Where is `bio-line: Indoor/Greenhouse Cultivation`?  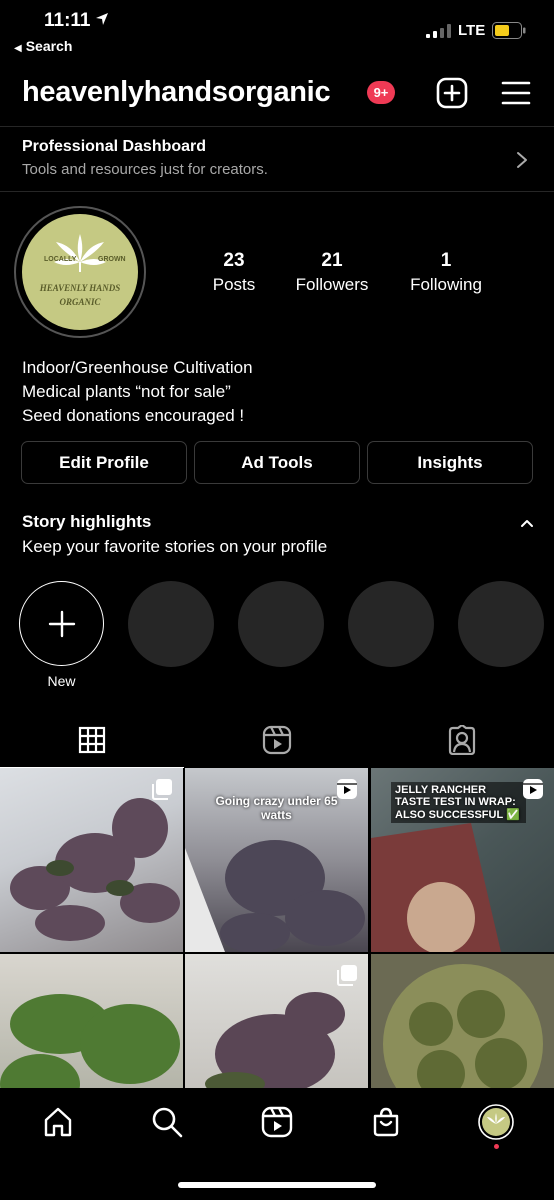 bio-line: Indoor/Greenhouse Cultivation is located at coordinates (137, 367).